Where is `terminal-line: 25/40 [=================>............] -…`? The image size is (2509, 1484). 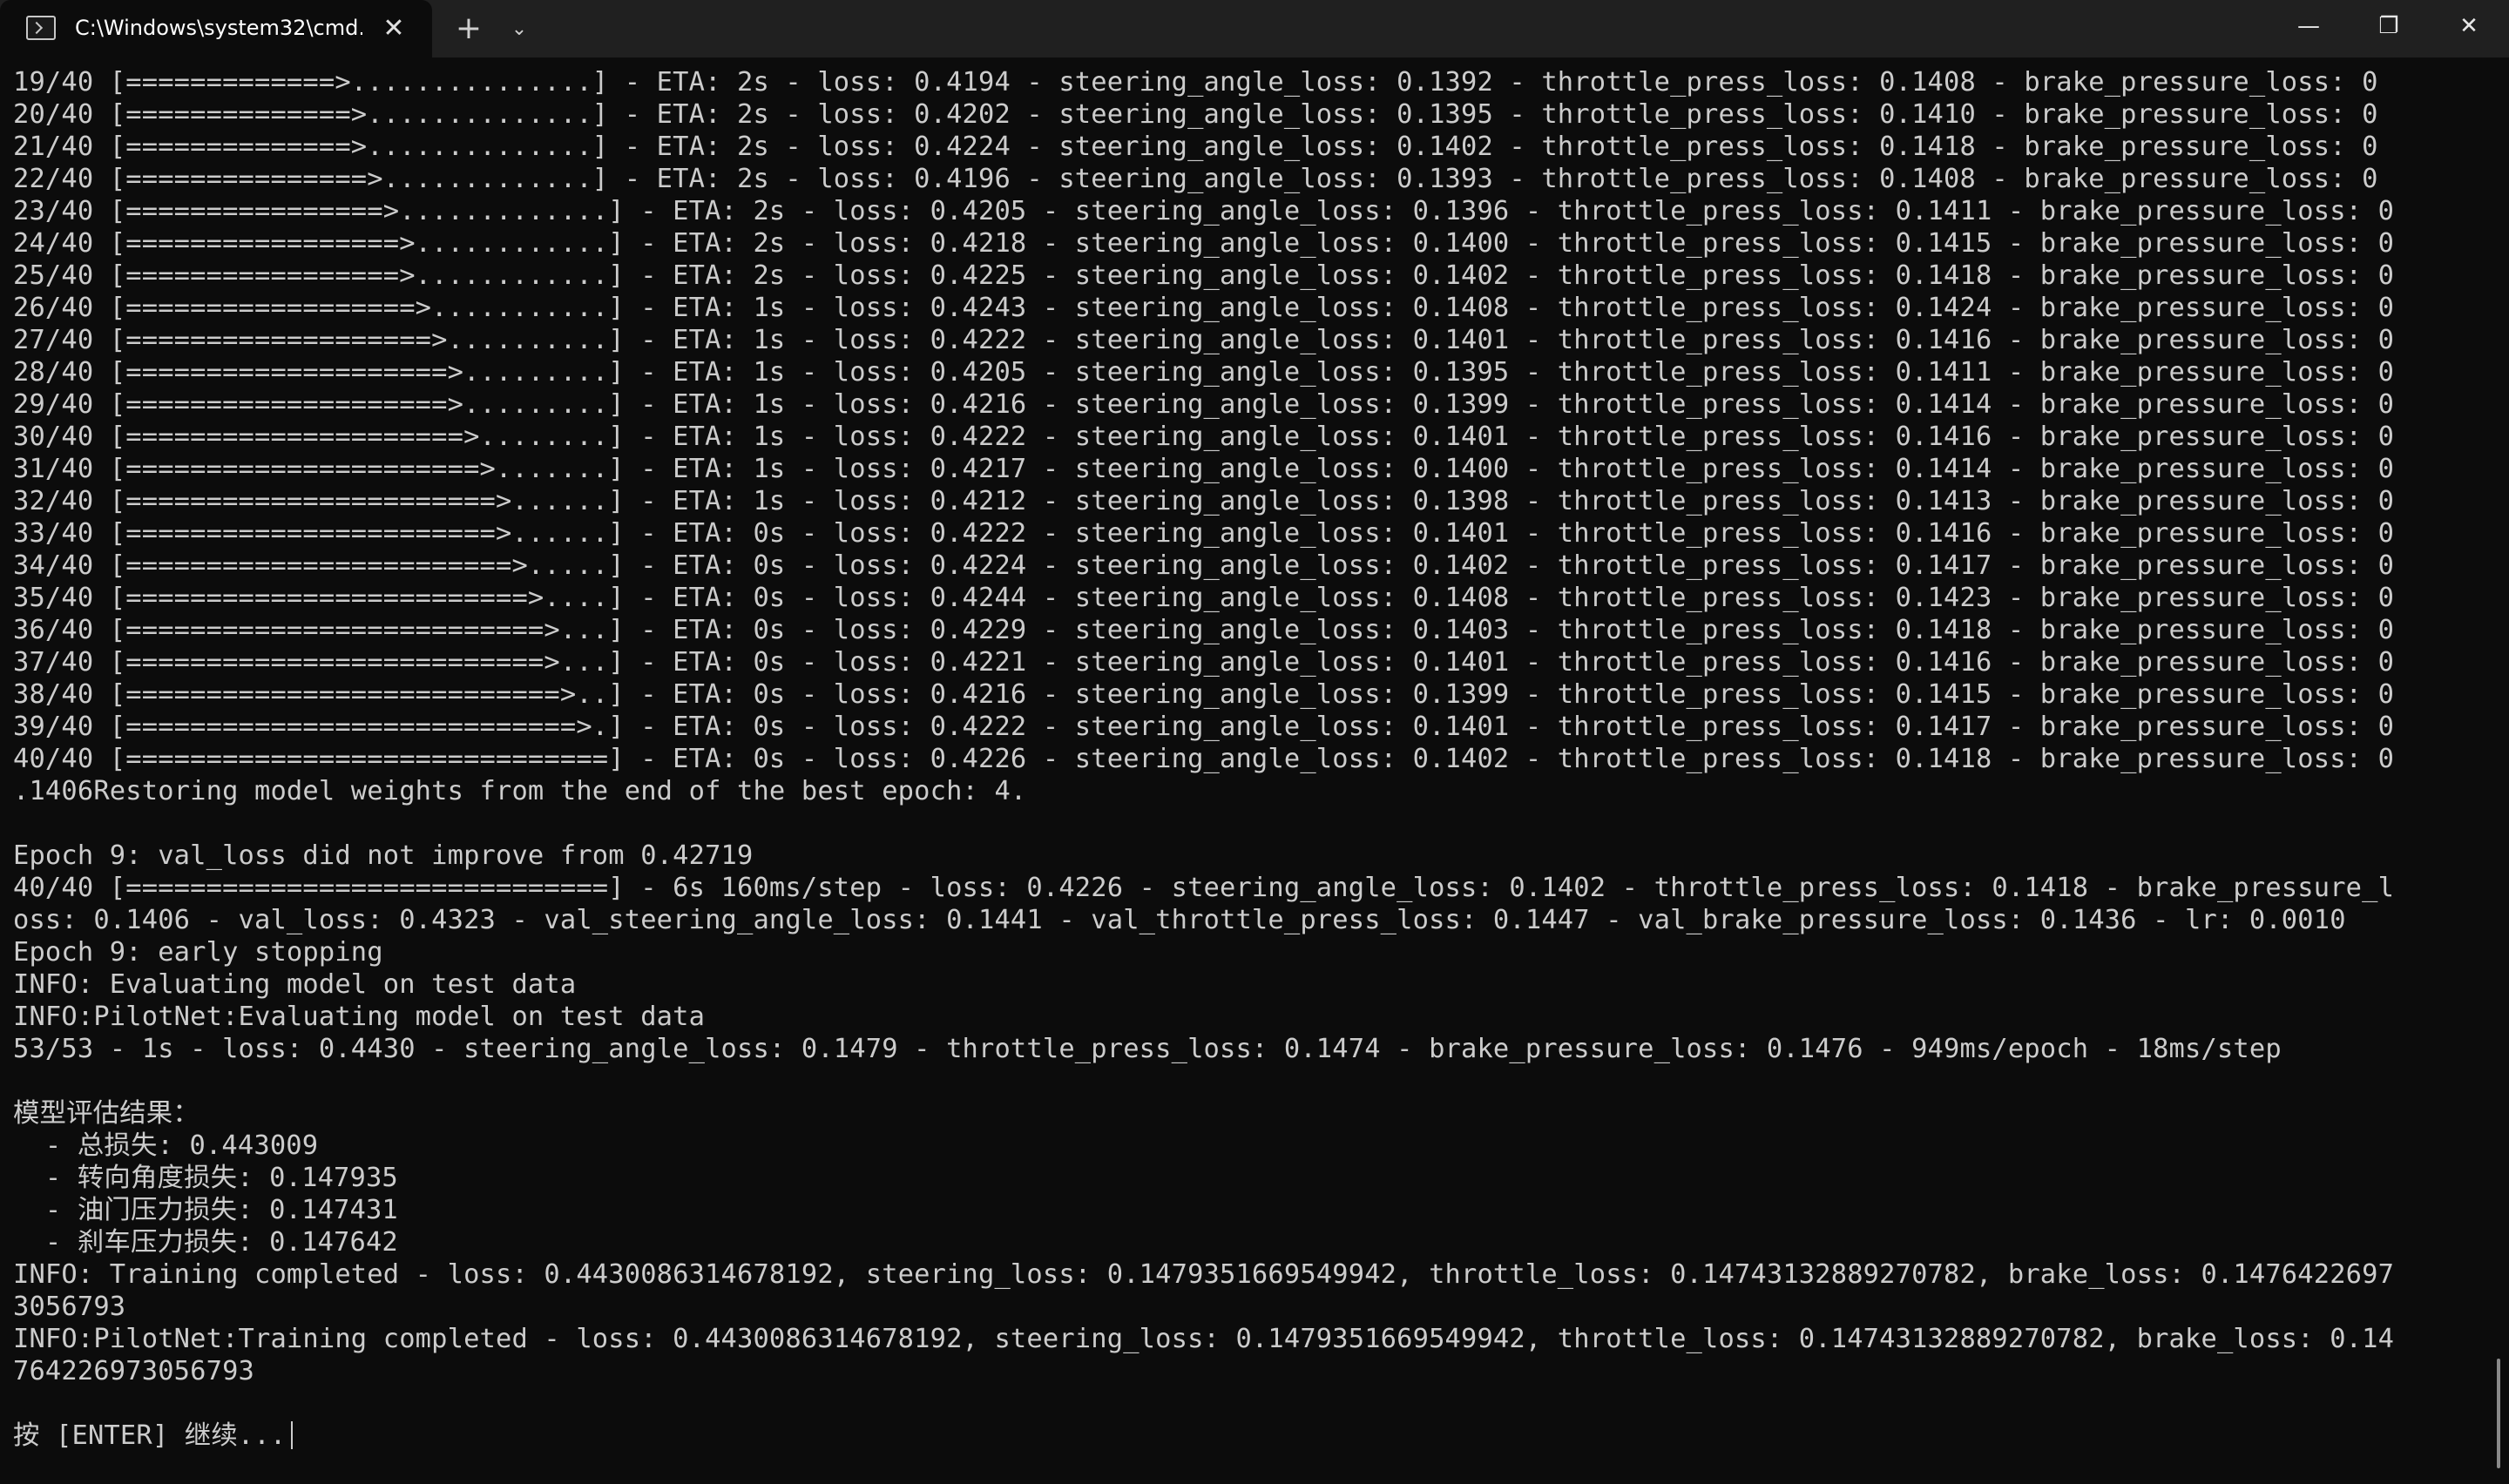
terminal-line: 25/40 [=================>............] -… is located at coordinates (1204, 275).